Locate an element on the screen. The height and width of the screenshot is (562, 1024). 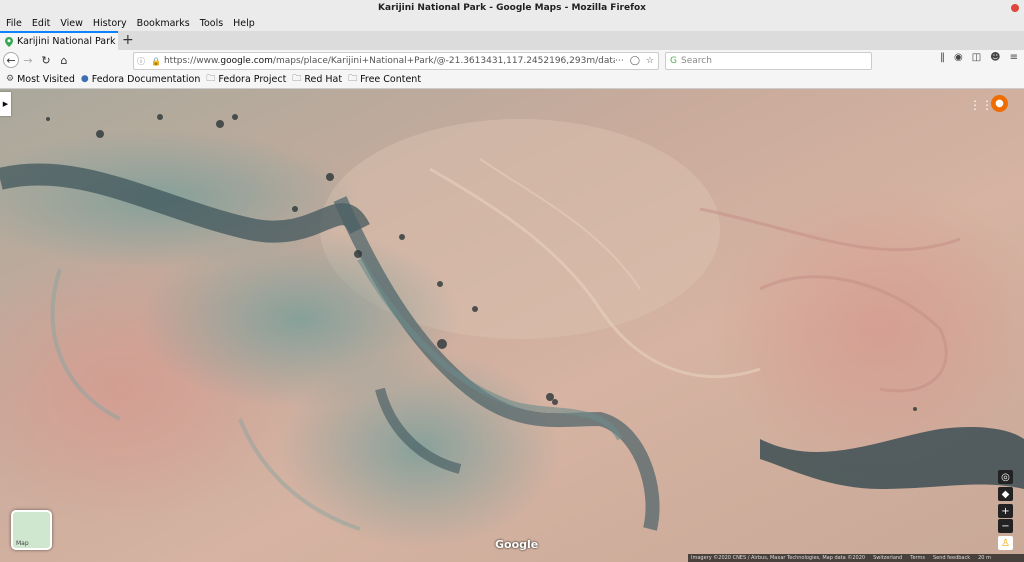
new-tab-button: + is located at coordinates (128, 40).